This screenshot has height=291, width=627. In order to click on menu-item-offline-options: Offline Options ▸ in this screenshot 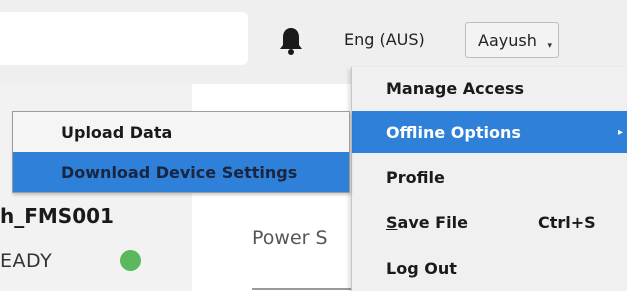, I will do `click(489, 132)`.